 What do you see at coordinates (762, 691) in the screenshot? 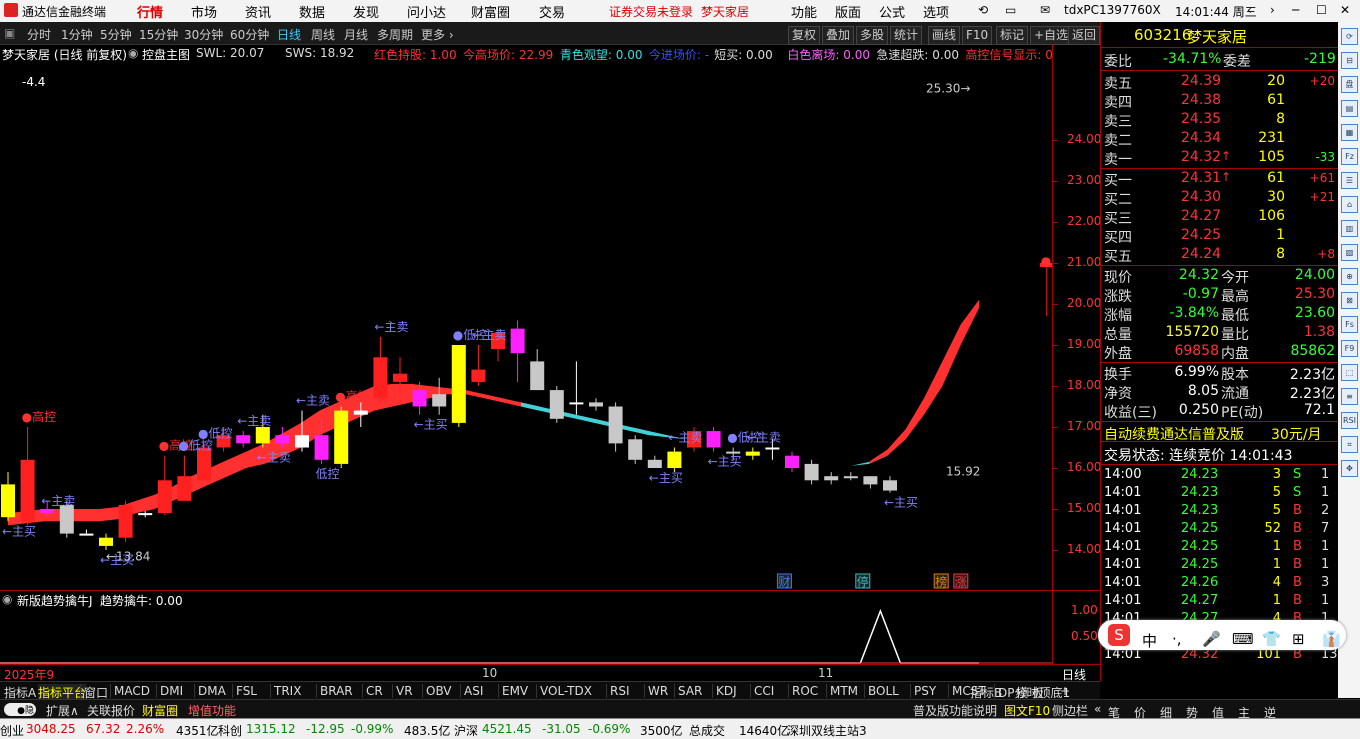
I see `indicator-tab: CCI` at bounding box center [762, 691].